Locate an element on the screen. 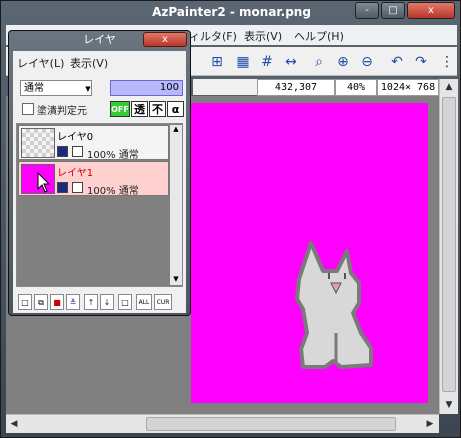  fit-width-icon: ↔ is located at coordinates (291, 62).